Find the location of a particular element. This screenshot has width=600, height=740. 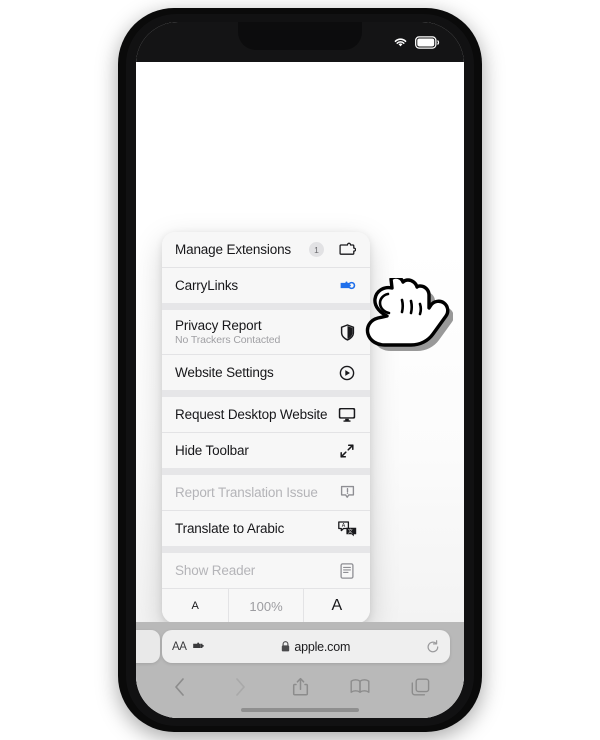

menu-item-website-settings: Website Settings is located at coordinates (266, 372).